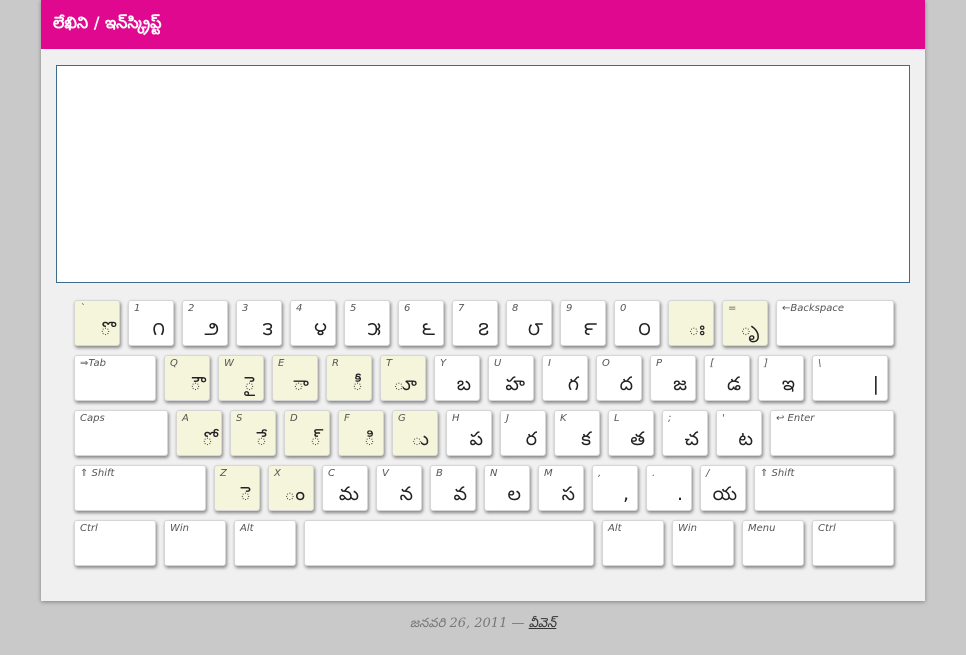 This screenshot has height=655, width=966. I want to click on char-key: Pజ, so click(673, 378).